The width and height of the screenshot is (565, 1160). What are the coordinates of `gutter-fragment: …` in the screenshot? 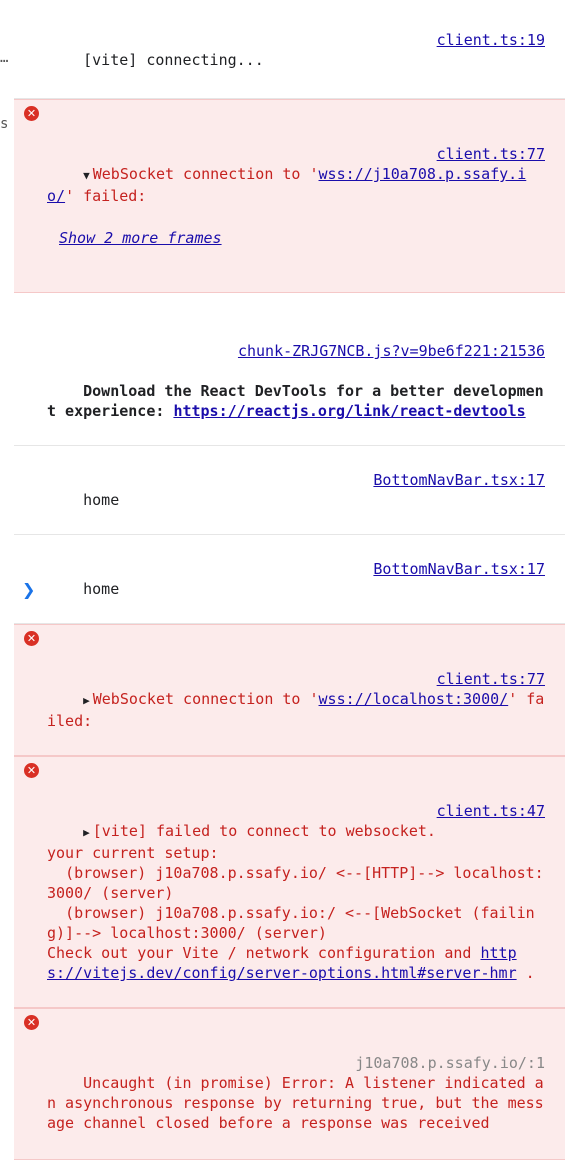 It's located at (4, 58).